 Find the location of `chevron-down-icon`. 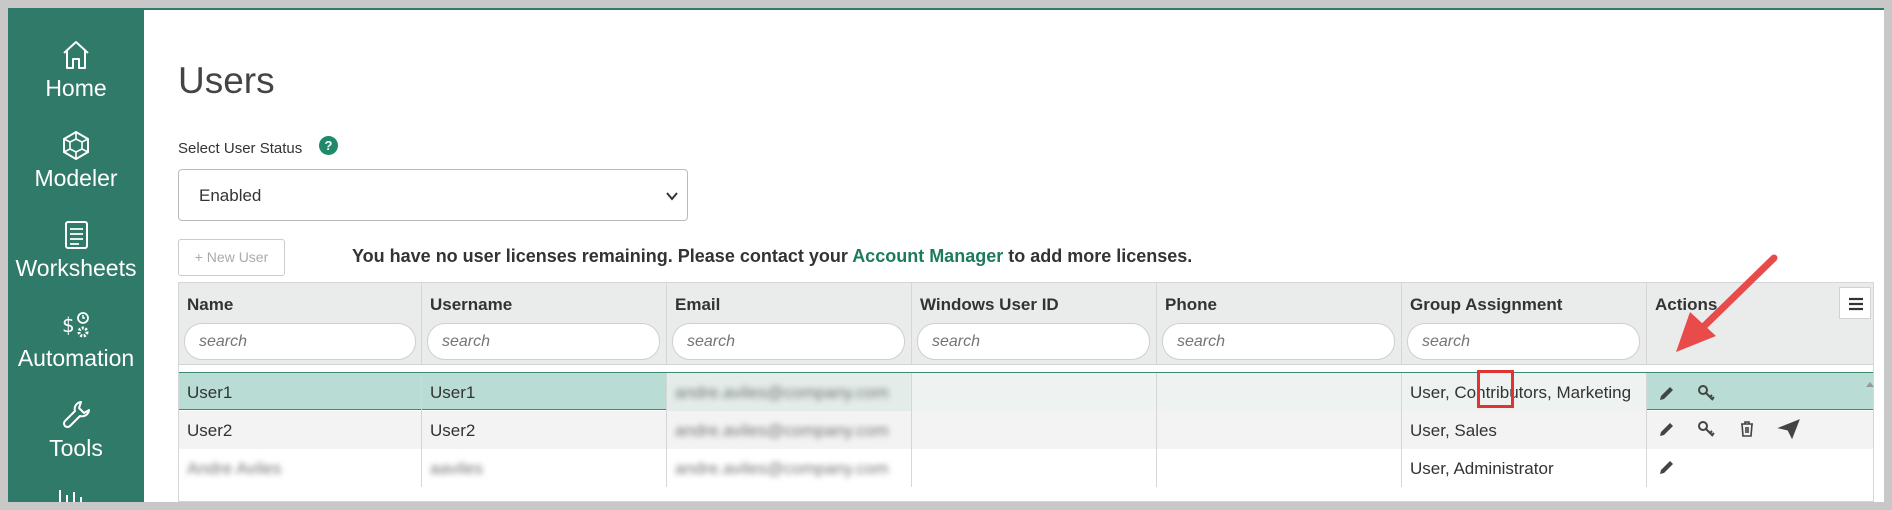

chevron-down-icon is located at coordinates (672, 196).